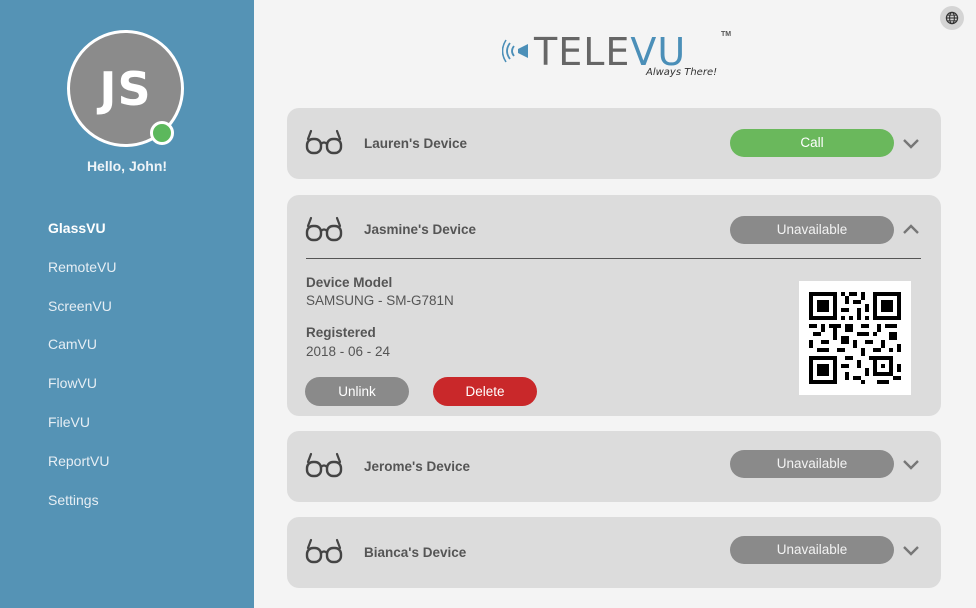  Describe the element at coordinates (855, 338) in the screenshot. I see `qr-code` at that location.